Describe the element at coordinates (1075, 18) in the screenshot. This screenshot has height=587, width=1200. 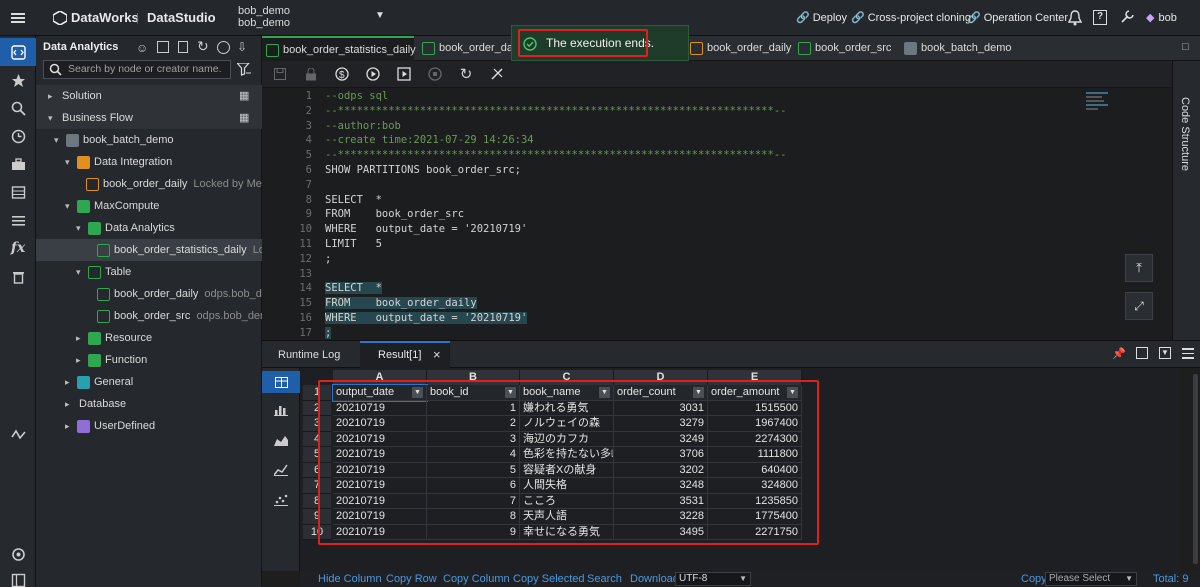
I see `bell-icon` at that location.